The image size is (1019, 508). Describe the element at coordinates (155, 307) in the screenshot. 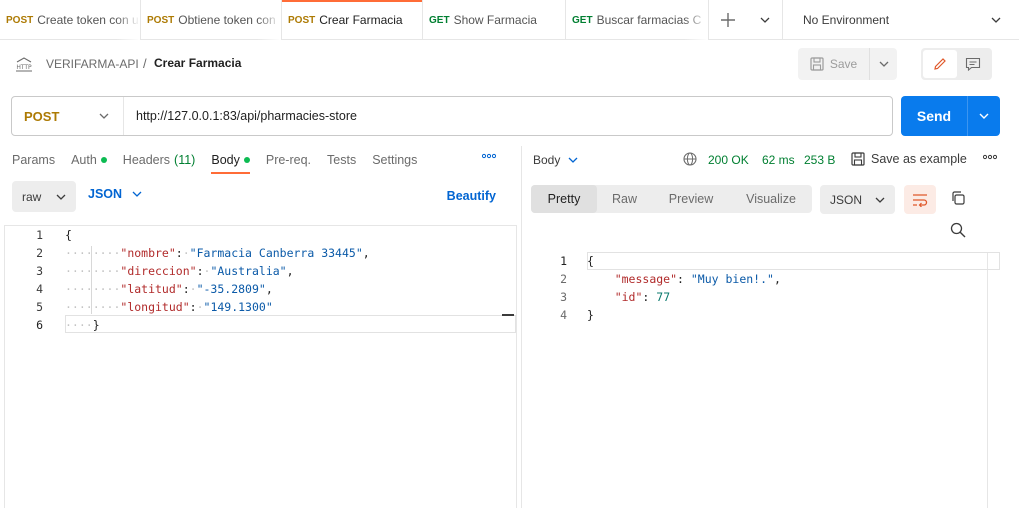

I see `json-key: "longitud"` at that location.